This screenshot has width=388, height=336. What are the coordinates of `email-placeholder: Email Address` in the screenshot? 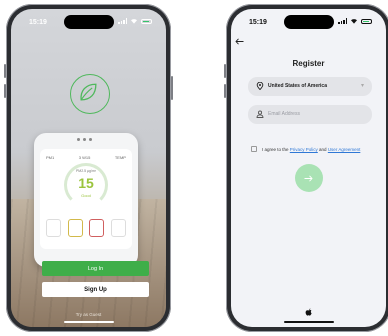 It's located at (284, 114).